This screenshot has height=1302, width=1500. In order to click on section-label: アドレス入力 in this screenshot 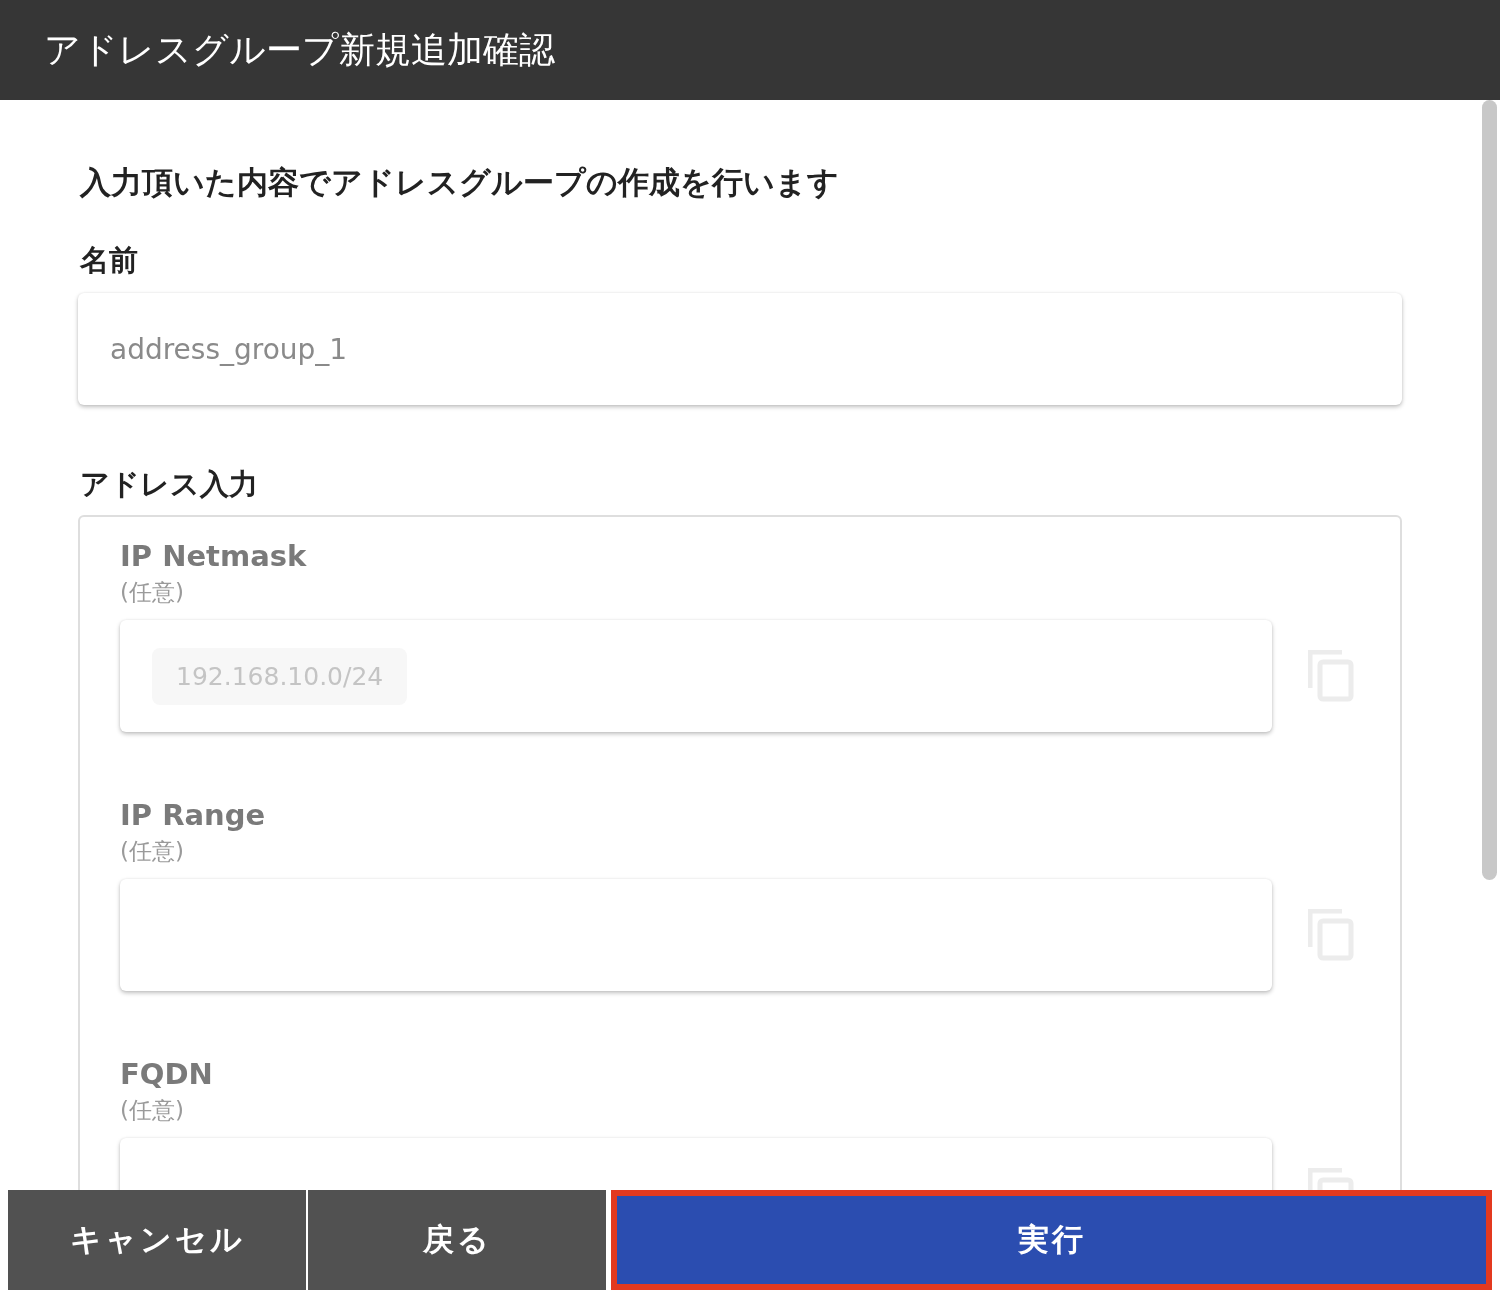, I will do `click(169, 484)`.